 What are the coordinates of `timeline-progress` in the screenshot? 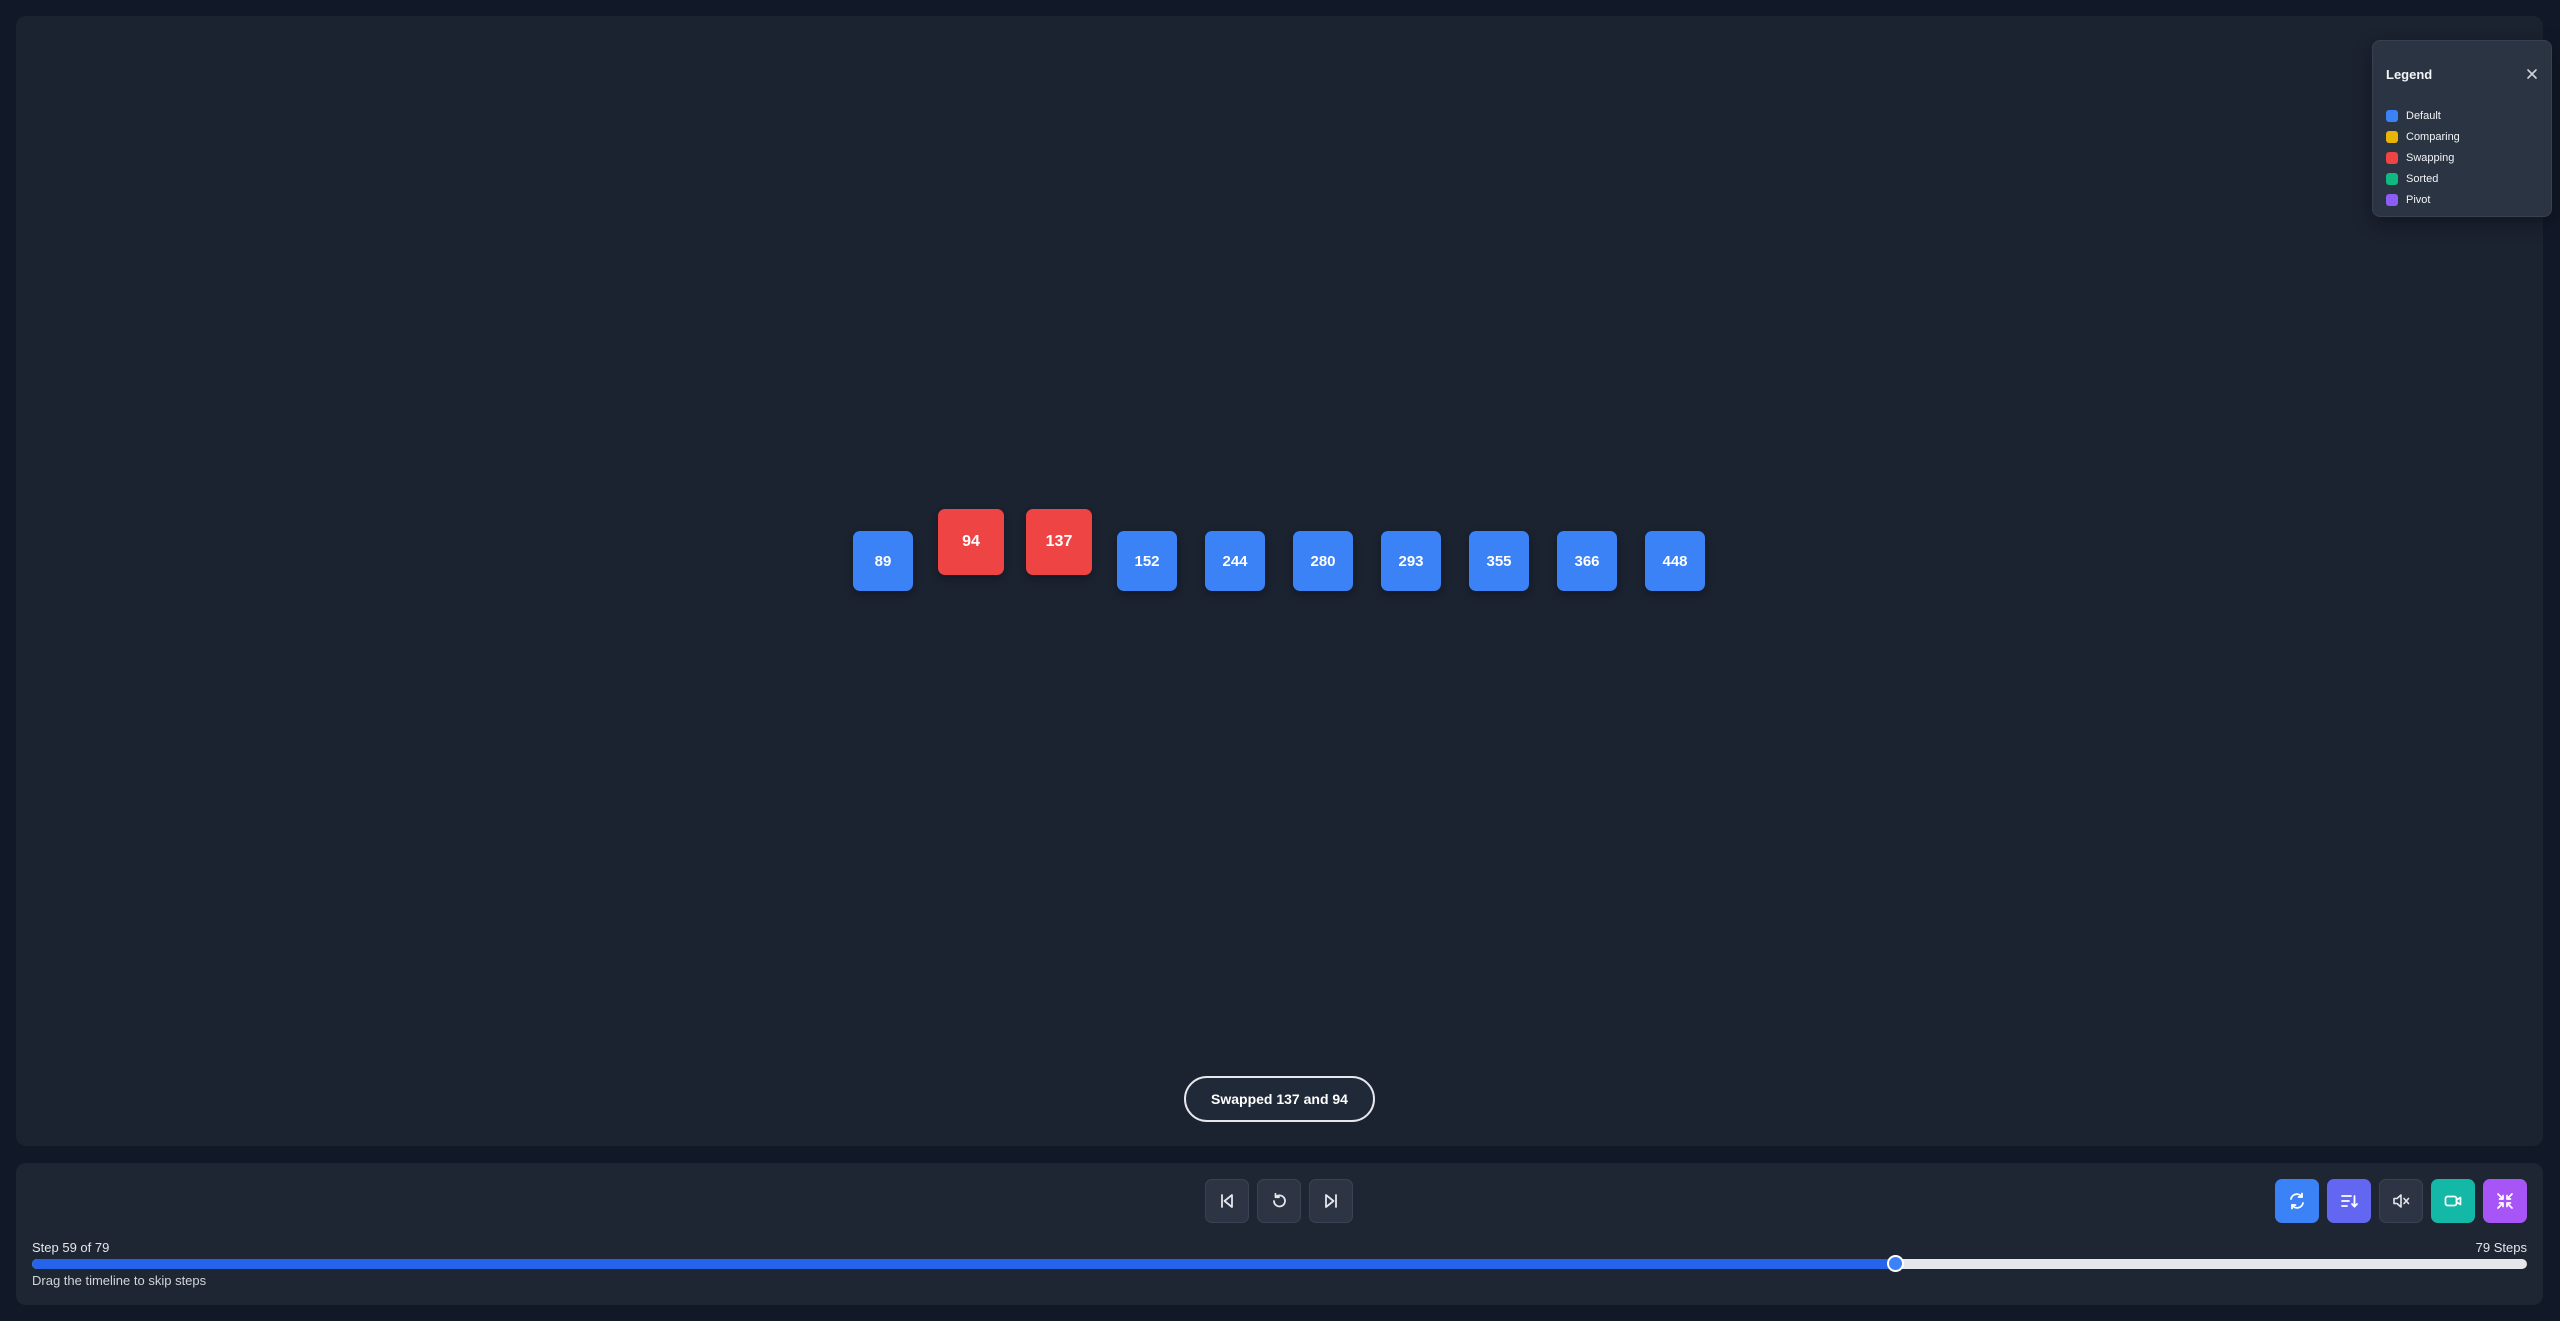 It's located at (963, 1264).